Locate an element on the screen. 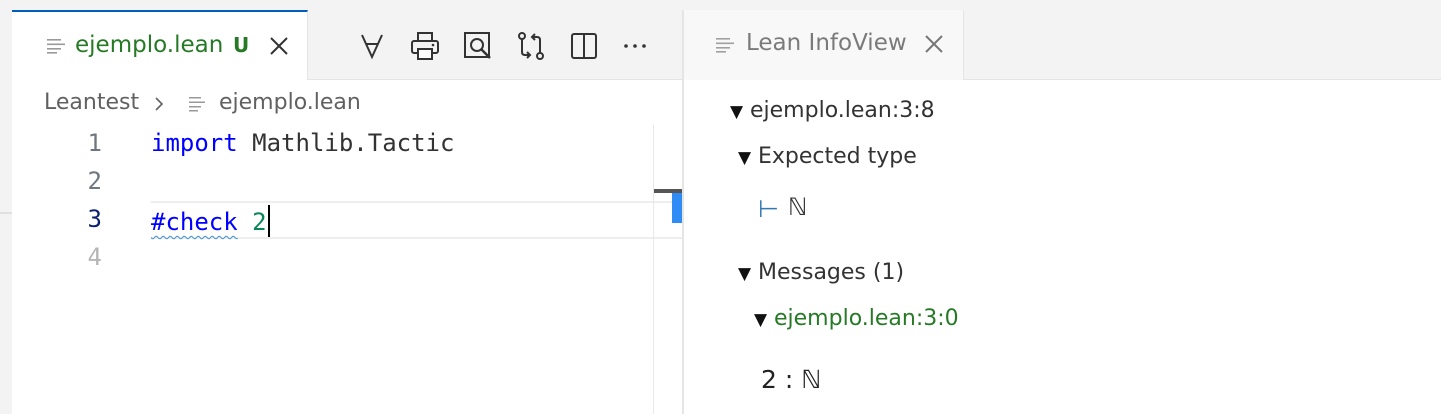  window-top-strip is located at coordinates (720, 5).